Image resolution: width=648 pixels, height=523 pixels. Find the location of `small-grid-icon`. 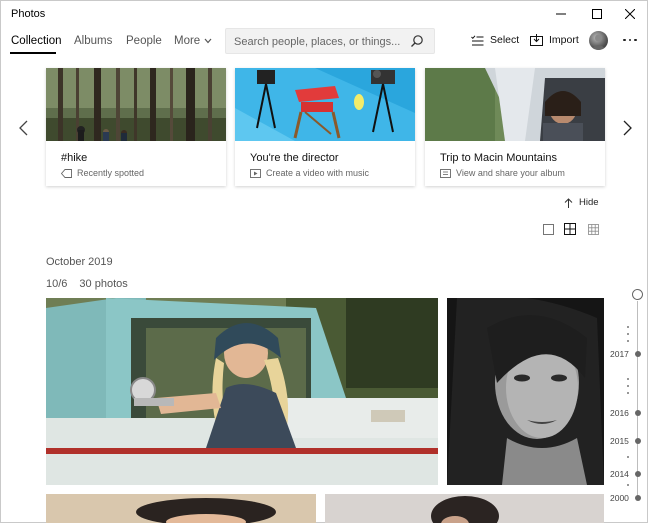

small-grid-icon is located at coordinates (593, 229).